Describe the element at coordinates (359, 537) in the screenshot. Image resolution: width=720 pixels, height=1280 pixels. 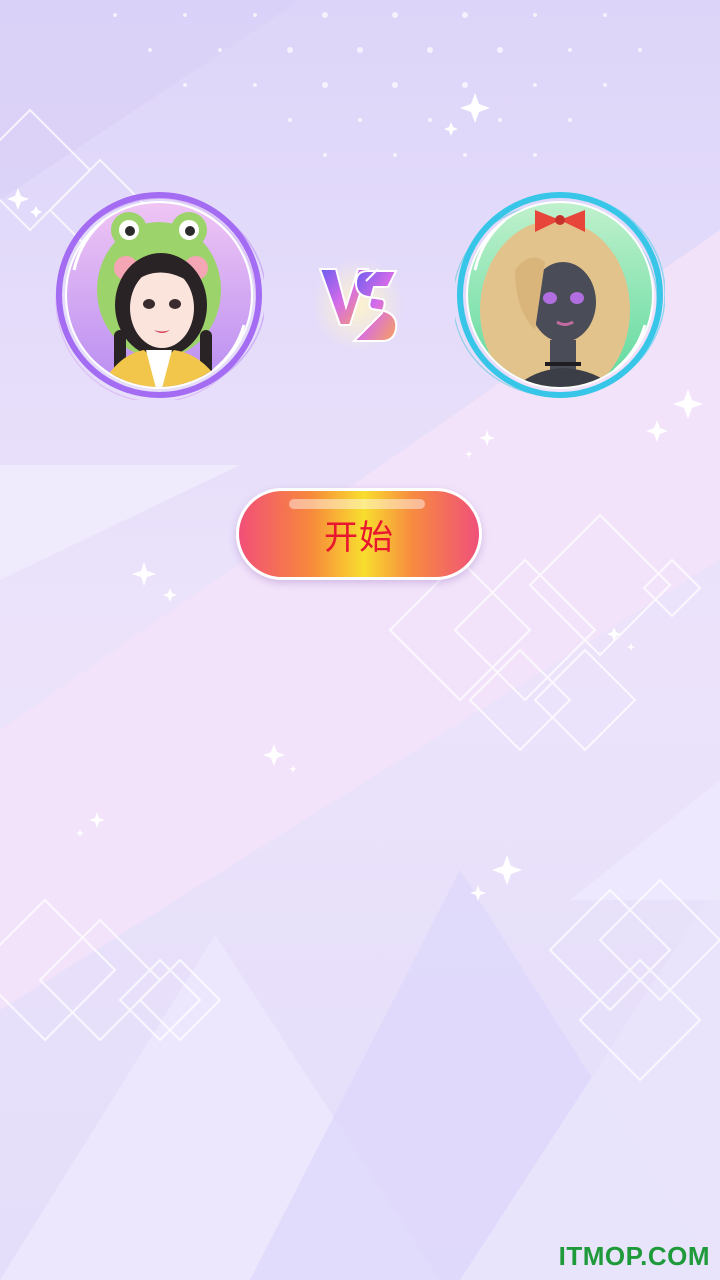
I see `start-button-label: 开始` at that location.